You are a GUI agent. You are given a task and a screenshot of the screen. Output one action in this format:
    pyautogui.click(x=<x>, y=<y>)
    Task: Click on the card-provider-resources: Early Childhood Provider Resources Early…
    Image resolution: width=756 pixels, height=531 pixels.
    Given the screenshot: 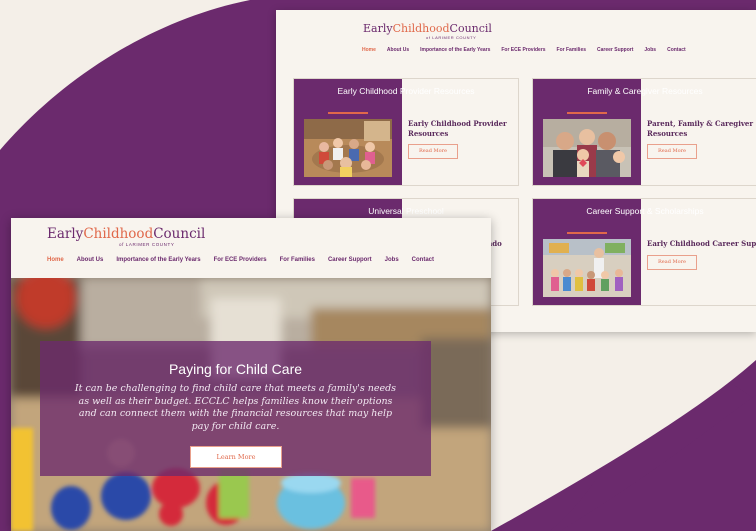 What is the action you would take?
    pyautogui.click(x=406, y=132)
    